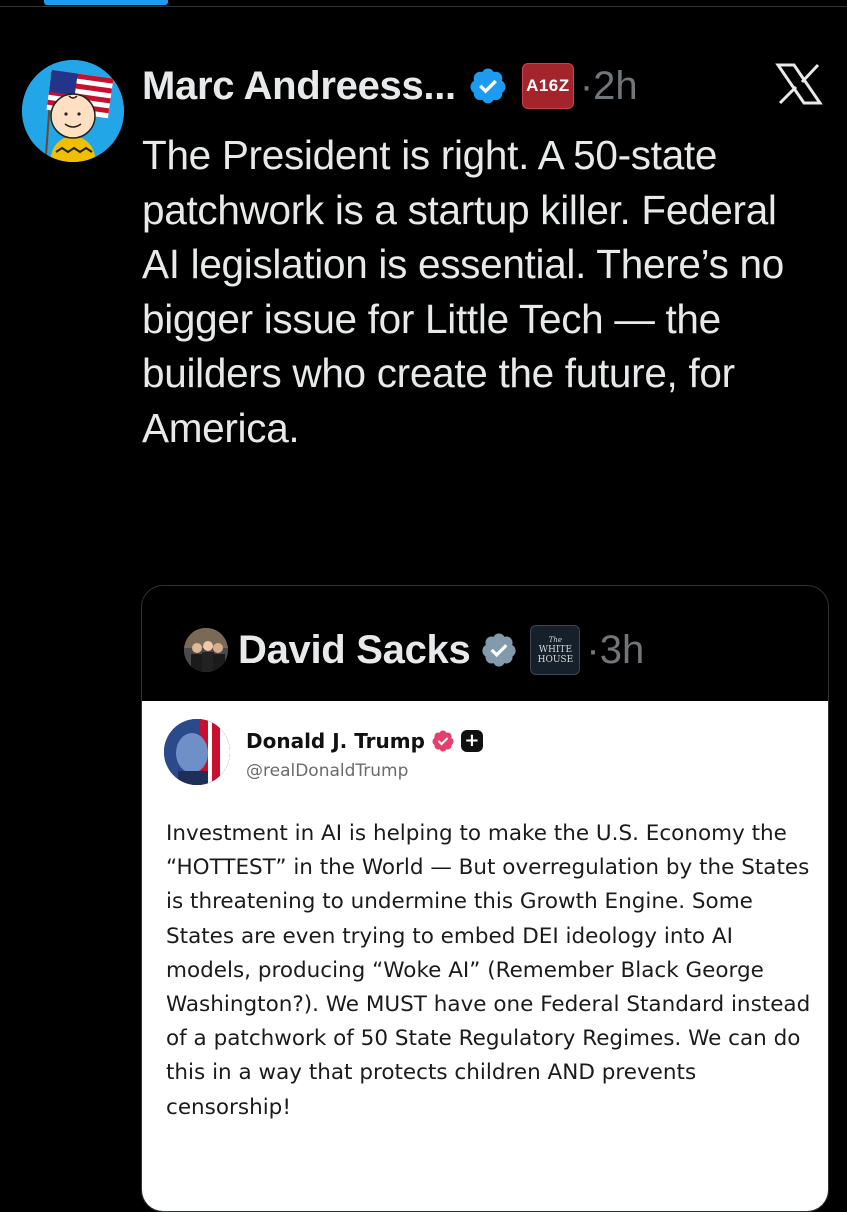 The image size is (847, 1212). I want to click on embedded-name-row: Donald J. Trump +, so click(364, 741).